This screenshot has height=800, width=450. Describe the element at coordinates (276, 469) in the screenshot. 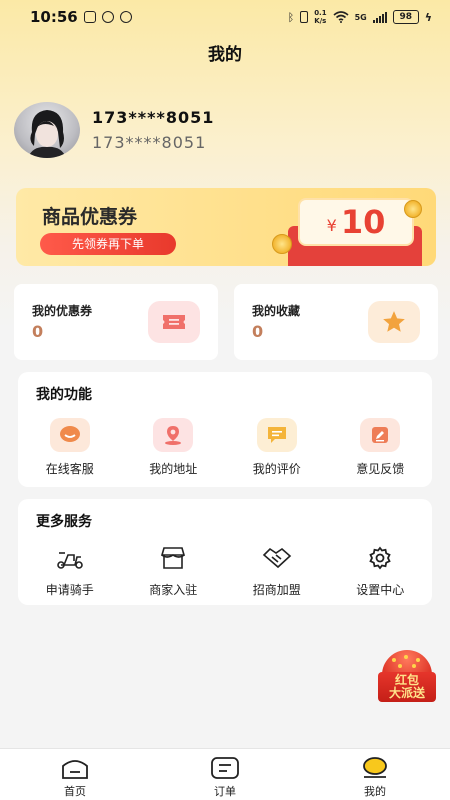

I see `my-reviews-label: 我的评价` at that location.